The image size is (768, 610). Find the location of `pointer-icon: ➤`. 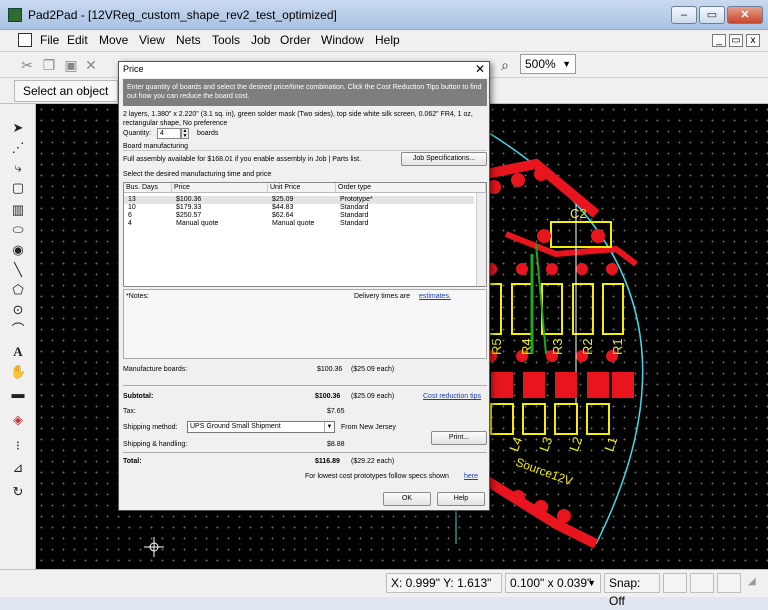

pointer-icon: ➤ is located at coordinates (18, 128).